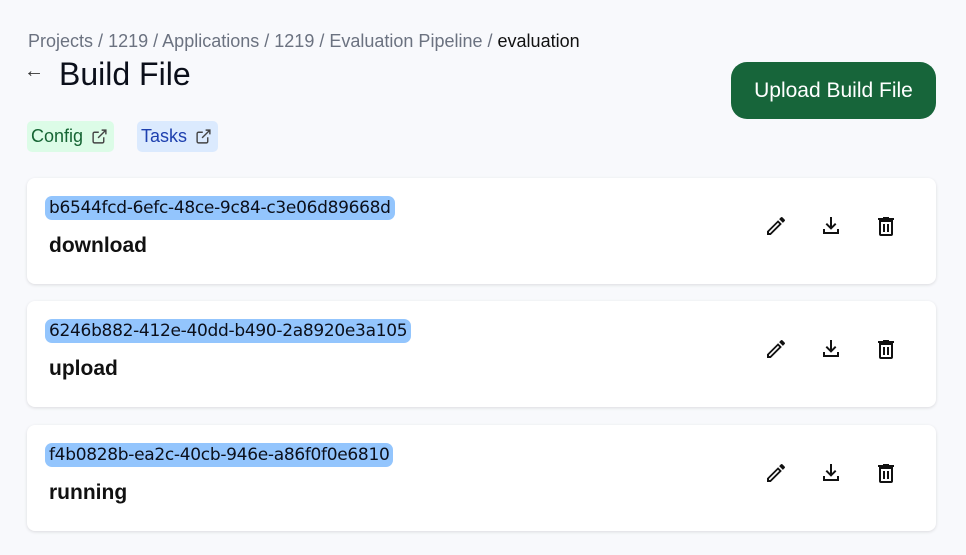 Image resolution: width=966 pixels, height=555 pixels. What do you see at coordinates (210, 41) in the screenshot?
I see `breadcrumb-applications: Applications` at bounding box center [210, 41].